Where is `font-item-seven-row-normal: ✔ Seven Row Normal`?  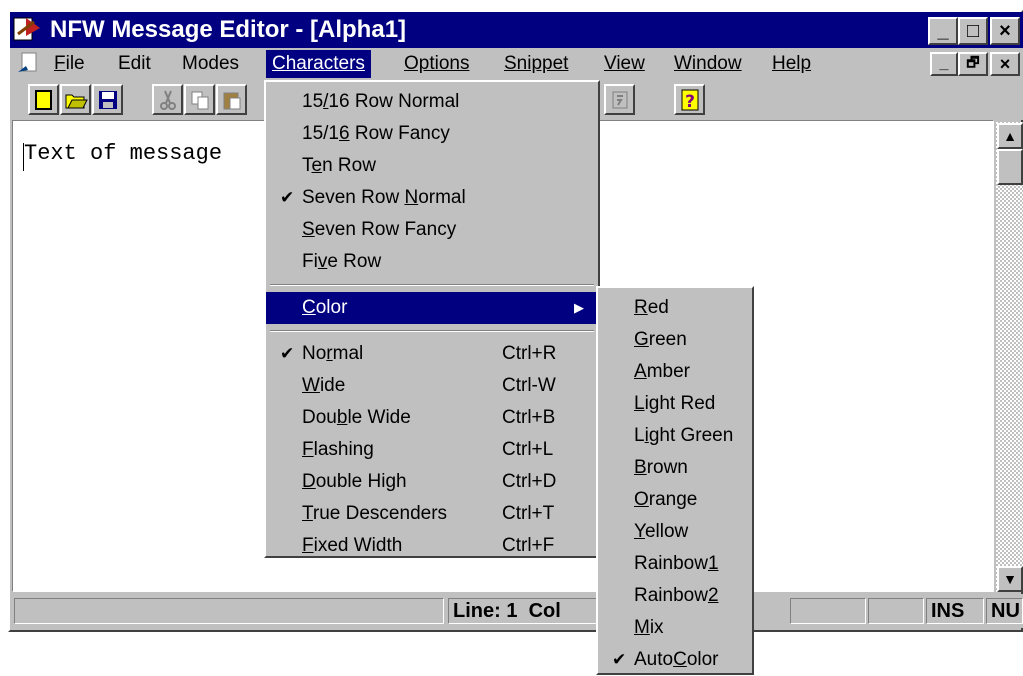
font-item-seven-row-normal: ✔ Seven Row Normal is located at coordinates (432, 198).